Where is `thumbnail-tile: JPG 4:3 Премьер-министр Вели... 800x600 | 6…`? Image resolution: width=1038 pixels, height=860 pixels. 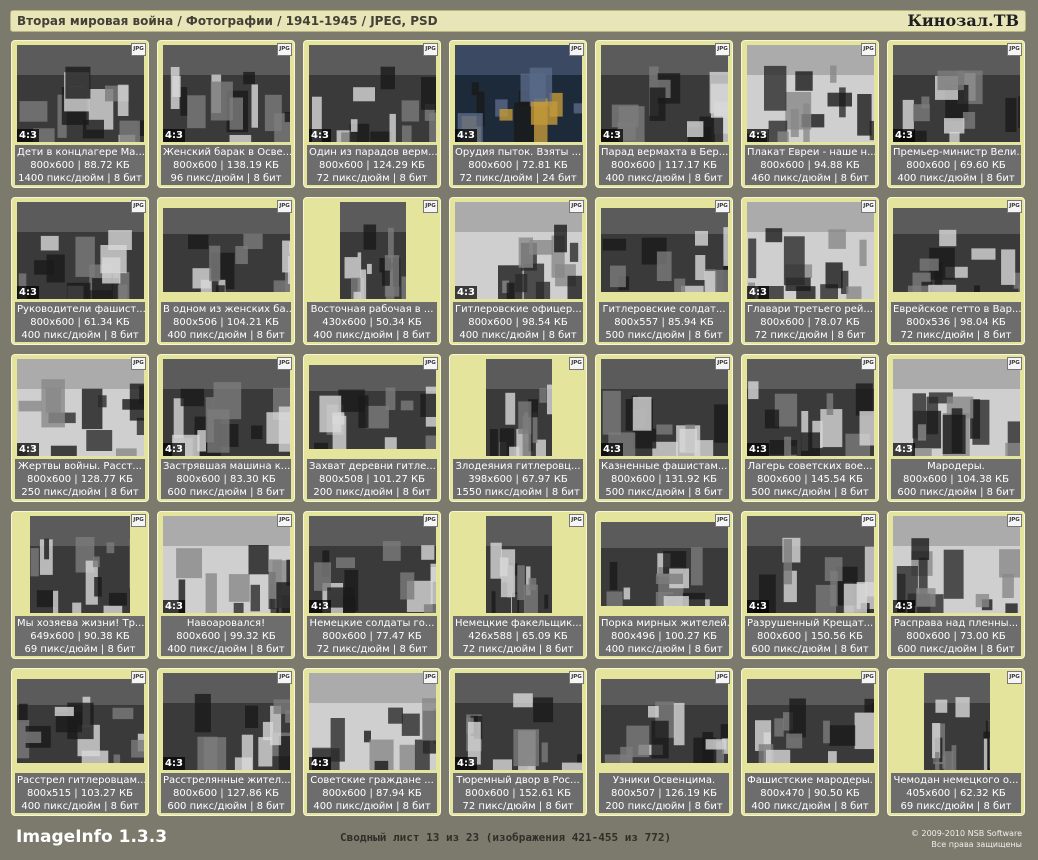 thumbnail-tile: JPG 4:3 Премьер-министр Вели... 800x600 | 6… is located at coordinates (956, 114).